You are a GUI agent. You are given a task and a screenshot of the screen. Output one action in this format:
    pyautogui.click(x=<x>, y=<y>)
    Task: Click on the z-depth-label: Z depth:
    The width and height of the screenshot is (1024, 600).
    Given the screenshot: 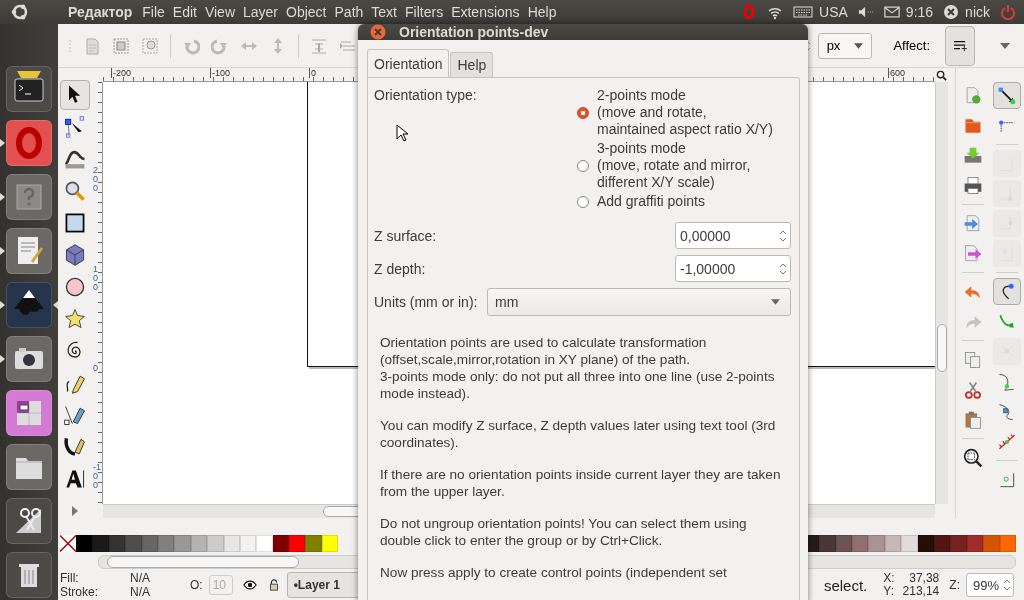 What is the action you would take?
    pyautogui.click(x=400, y=268)
    